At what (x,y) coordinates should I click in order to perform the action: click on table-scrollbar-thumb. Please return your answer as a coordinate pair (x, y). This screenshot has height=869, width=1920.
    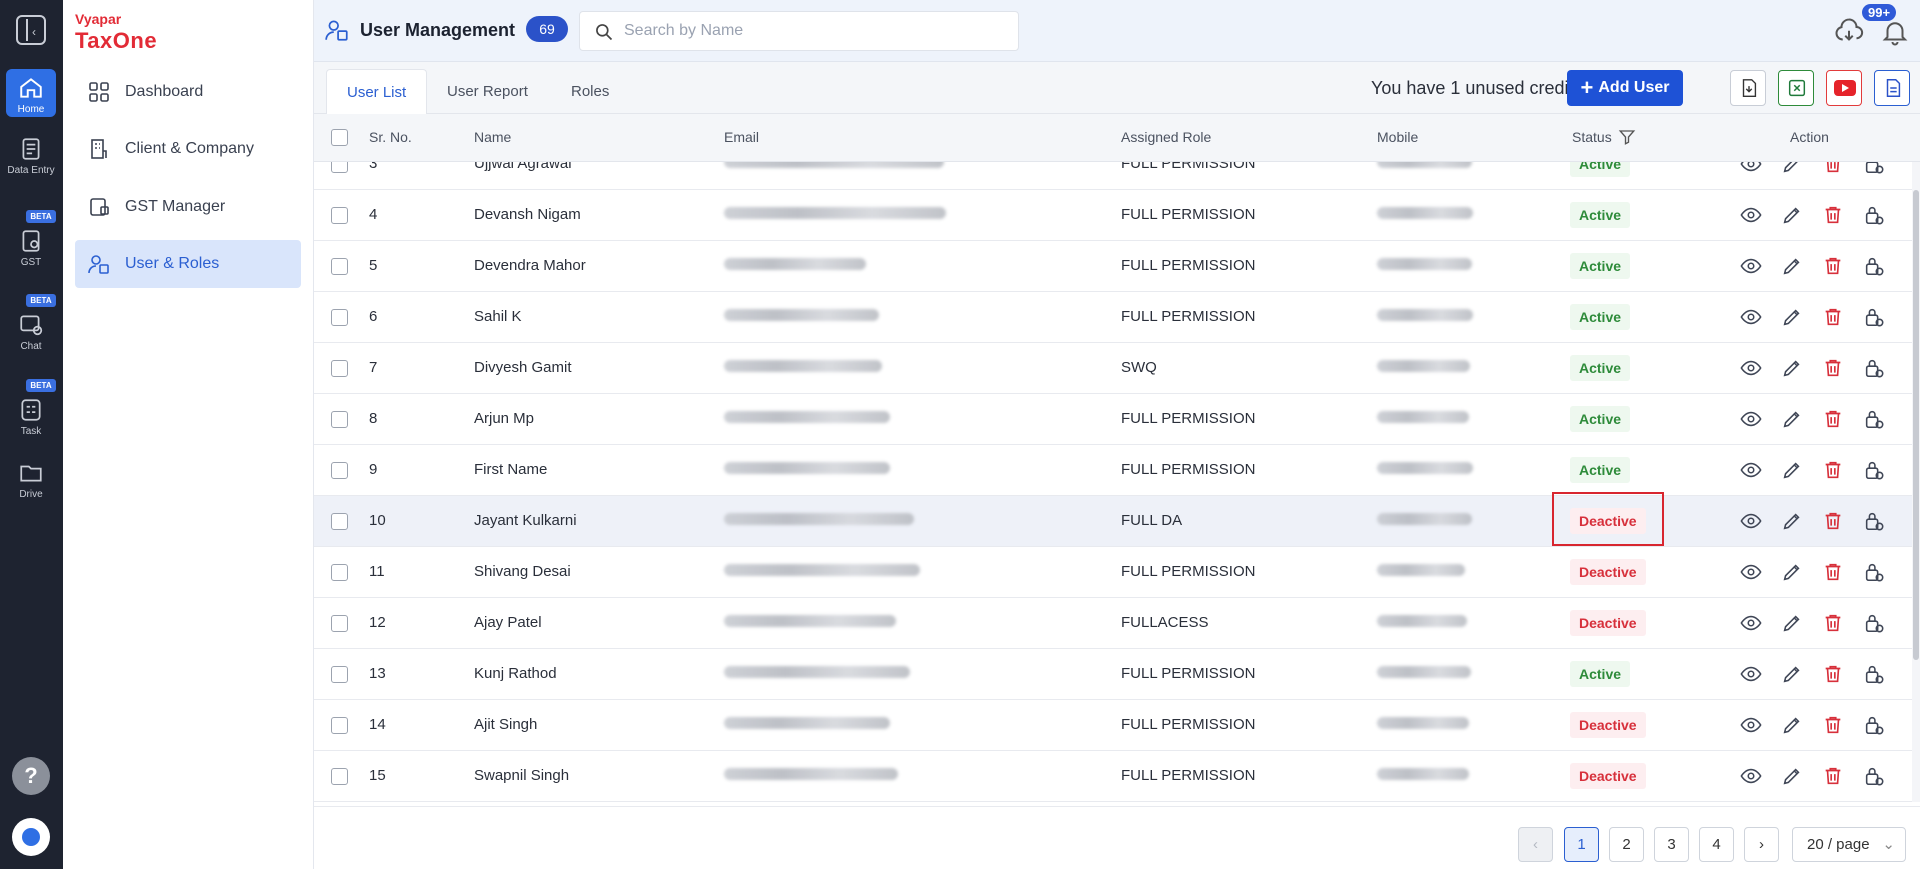
    Looking at the image, I should click on (1916, 425).